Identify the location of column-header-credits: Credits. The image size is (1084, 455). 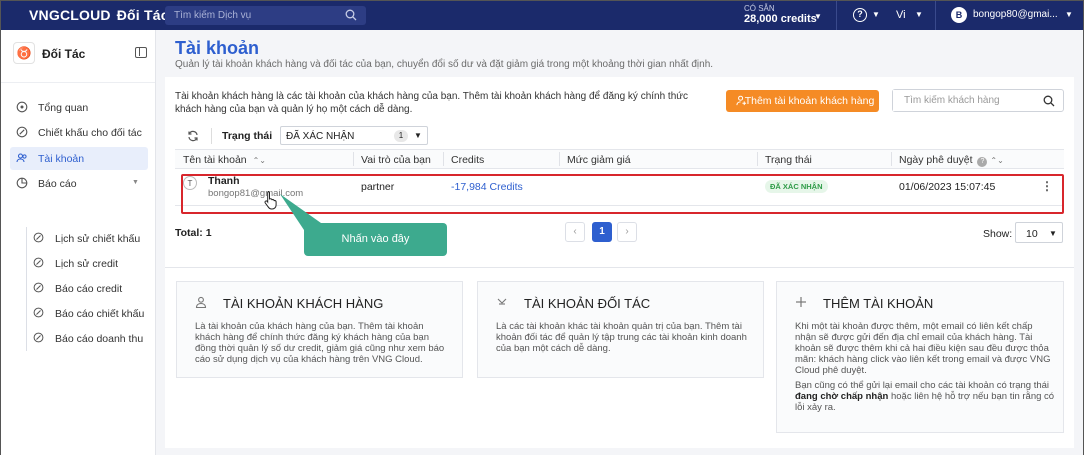
(468, 160).